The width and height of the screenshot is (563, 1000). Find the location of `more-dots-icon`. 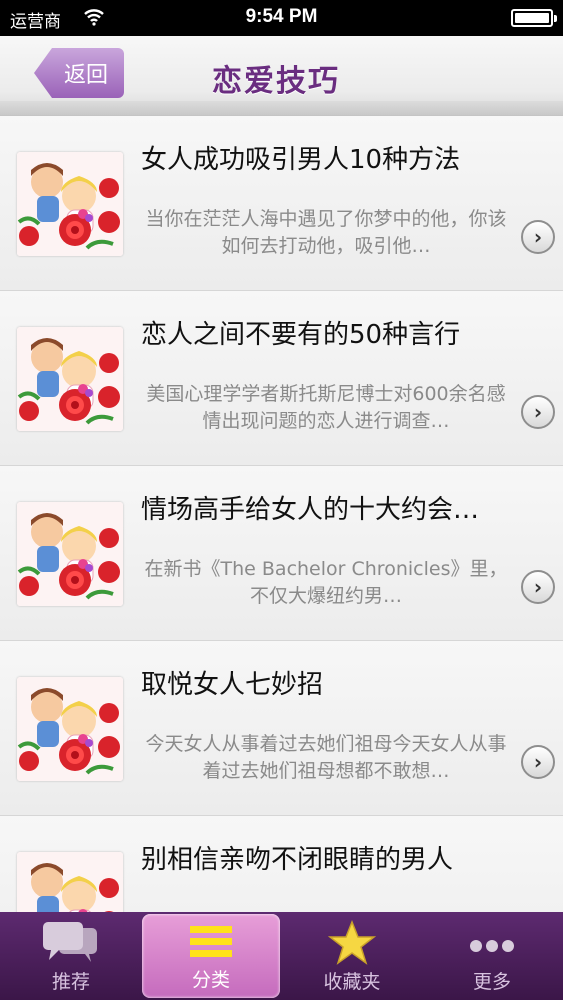

more-dots-icon is located at coordinates (492, 946).